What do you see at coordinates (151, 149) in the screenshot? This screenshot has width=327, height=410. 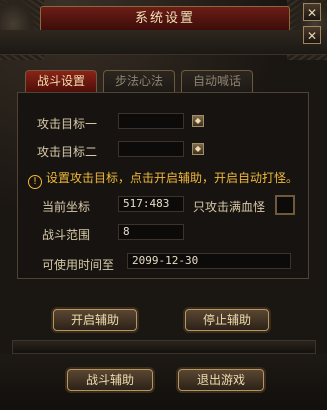 I see `target2-input` at bounding box center [151, 149].